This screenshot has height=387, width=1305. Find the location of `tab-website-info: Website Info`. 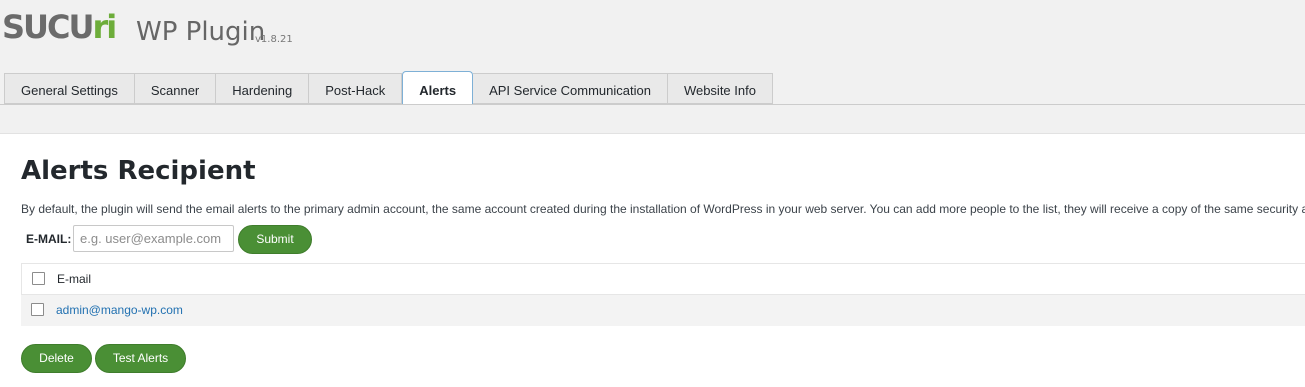

tab-website-info: Website Info is located at coordinates (720, 88).